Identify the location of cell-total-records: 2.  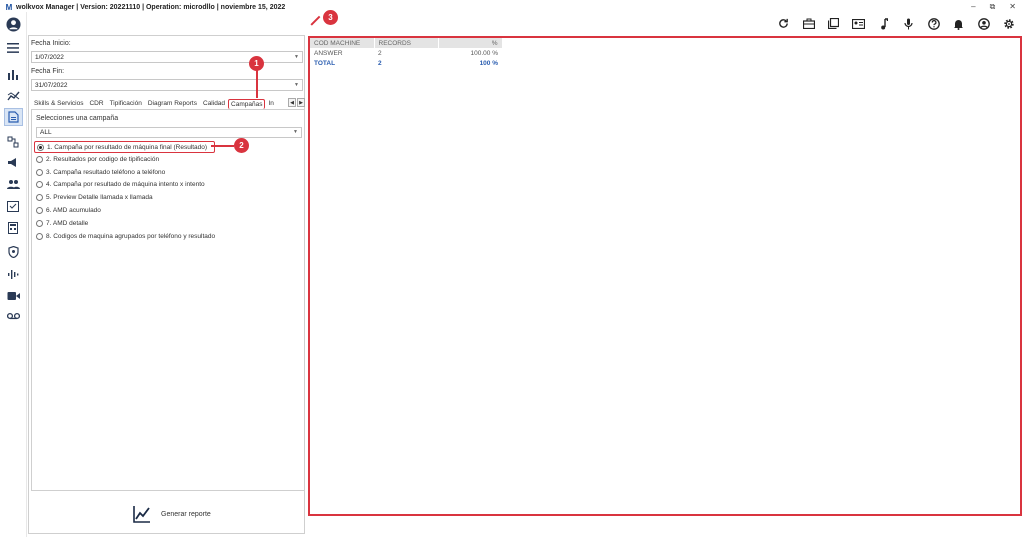
(380, 63).